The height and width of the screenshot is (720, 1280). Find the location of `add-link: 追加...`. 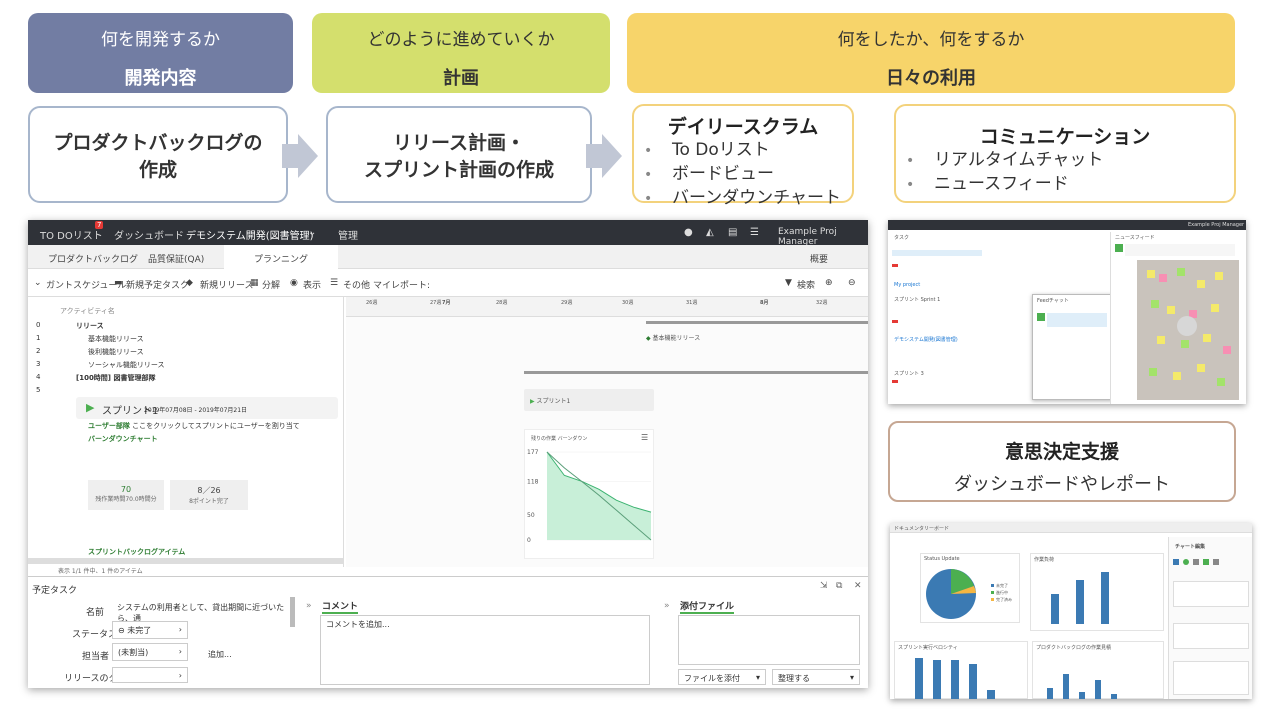

add-link: 追加... is located at coordinates (220, 654).